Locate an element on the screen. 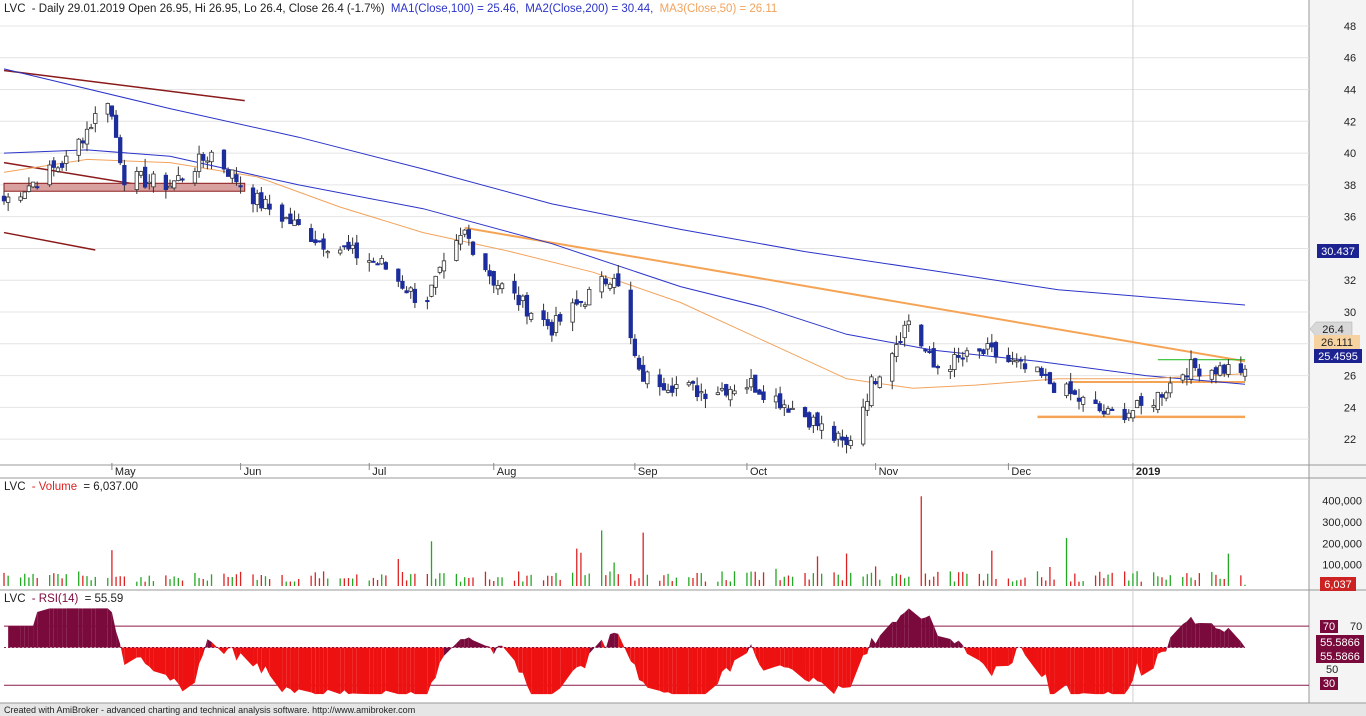 Image resolution: width=1366 pixels, height=716 pixels. price-tick-label: 38 is located at coordinates (1350, 186).